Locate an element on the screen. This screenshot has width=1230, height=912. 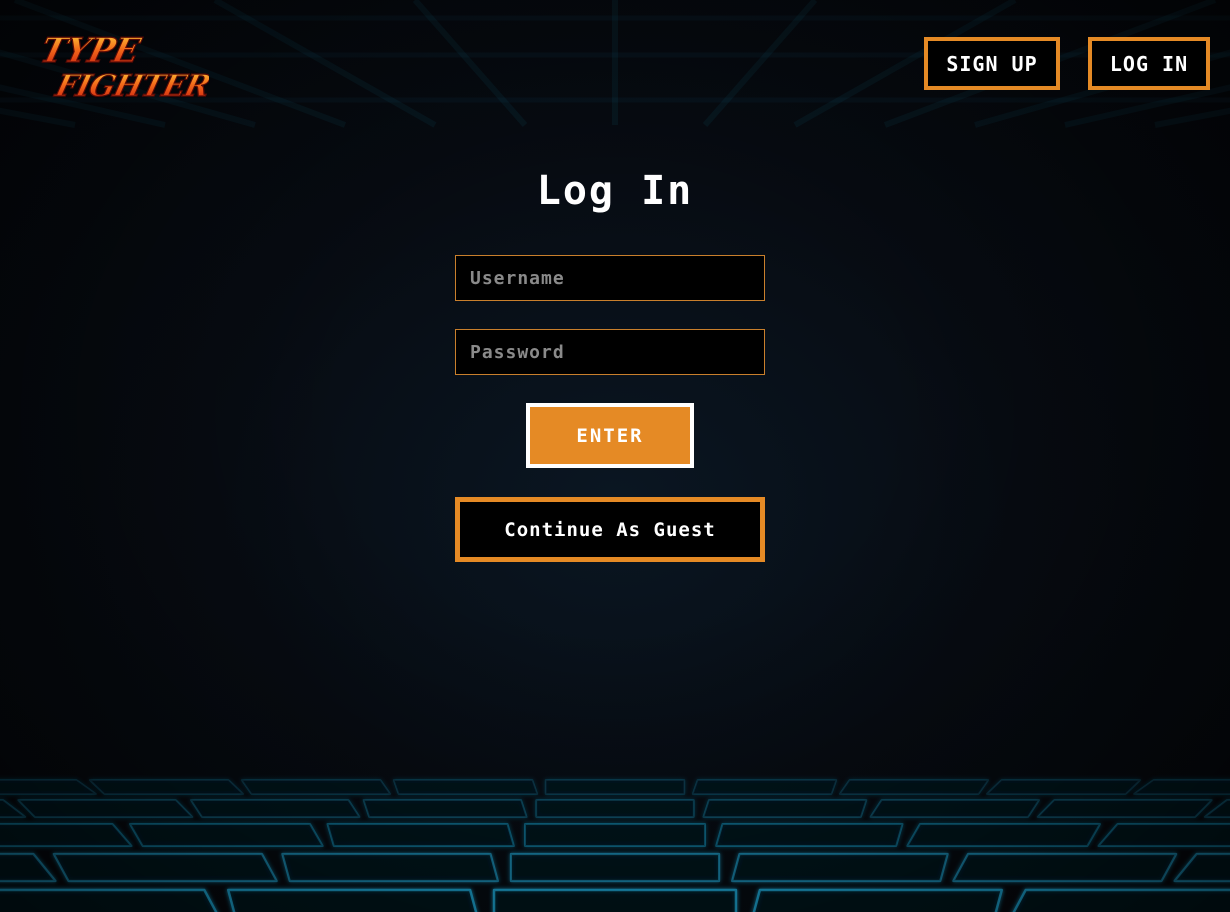
type-fighter-logo: TYPE FIGHTER is located at coordinates (121, 64).